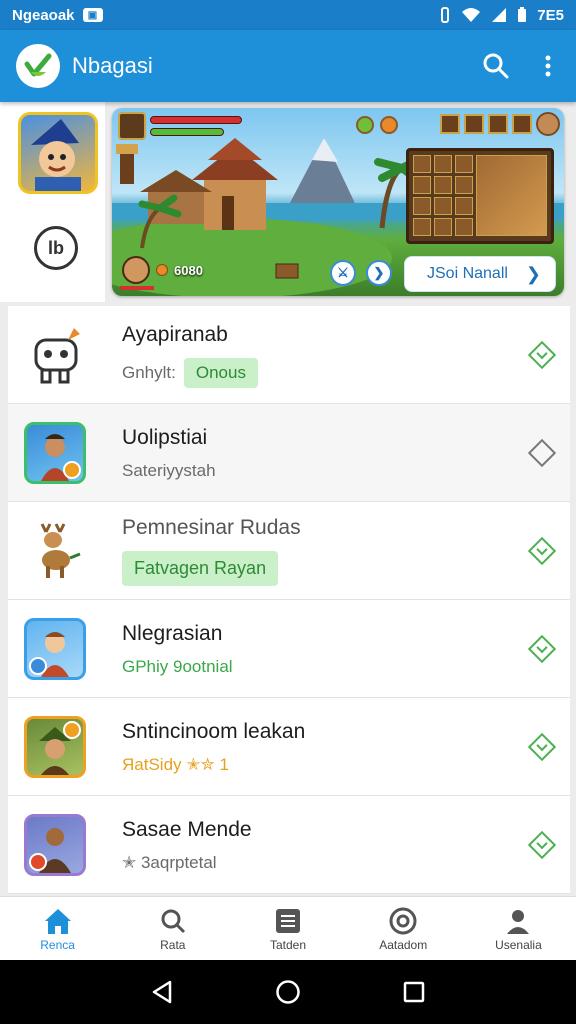 The image size is (576, 1024). What do you see at coordinates (518, 944) in the screenshot?
I see `nav-label: Usenalia` at bounding box center [518, 944].